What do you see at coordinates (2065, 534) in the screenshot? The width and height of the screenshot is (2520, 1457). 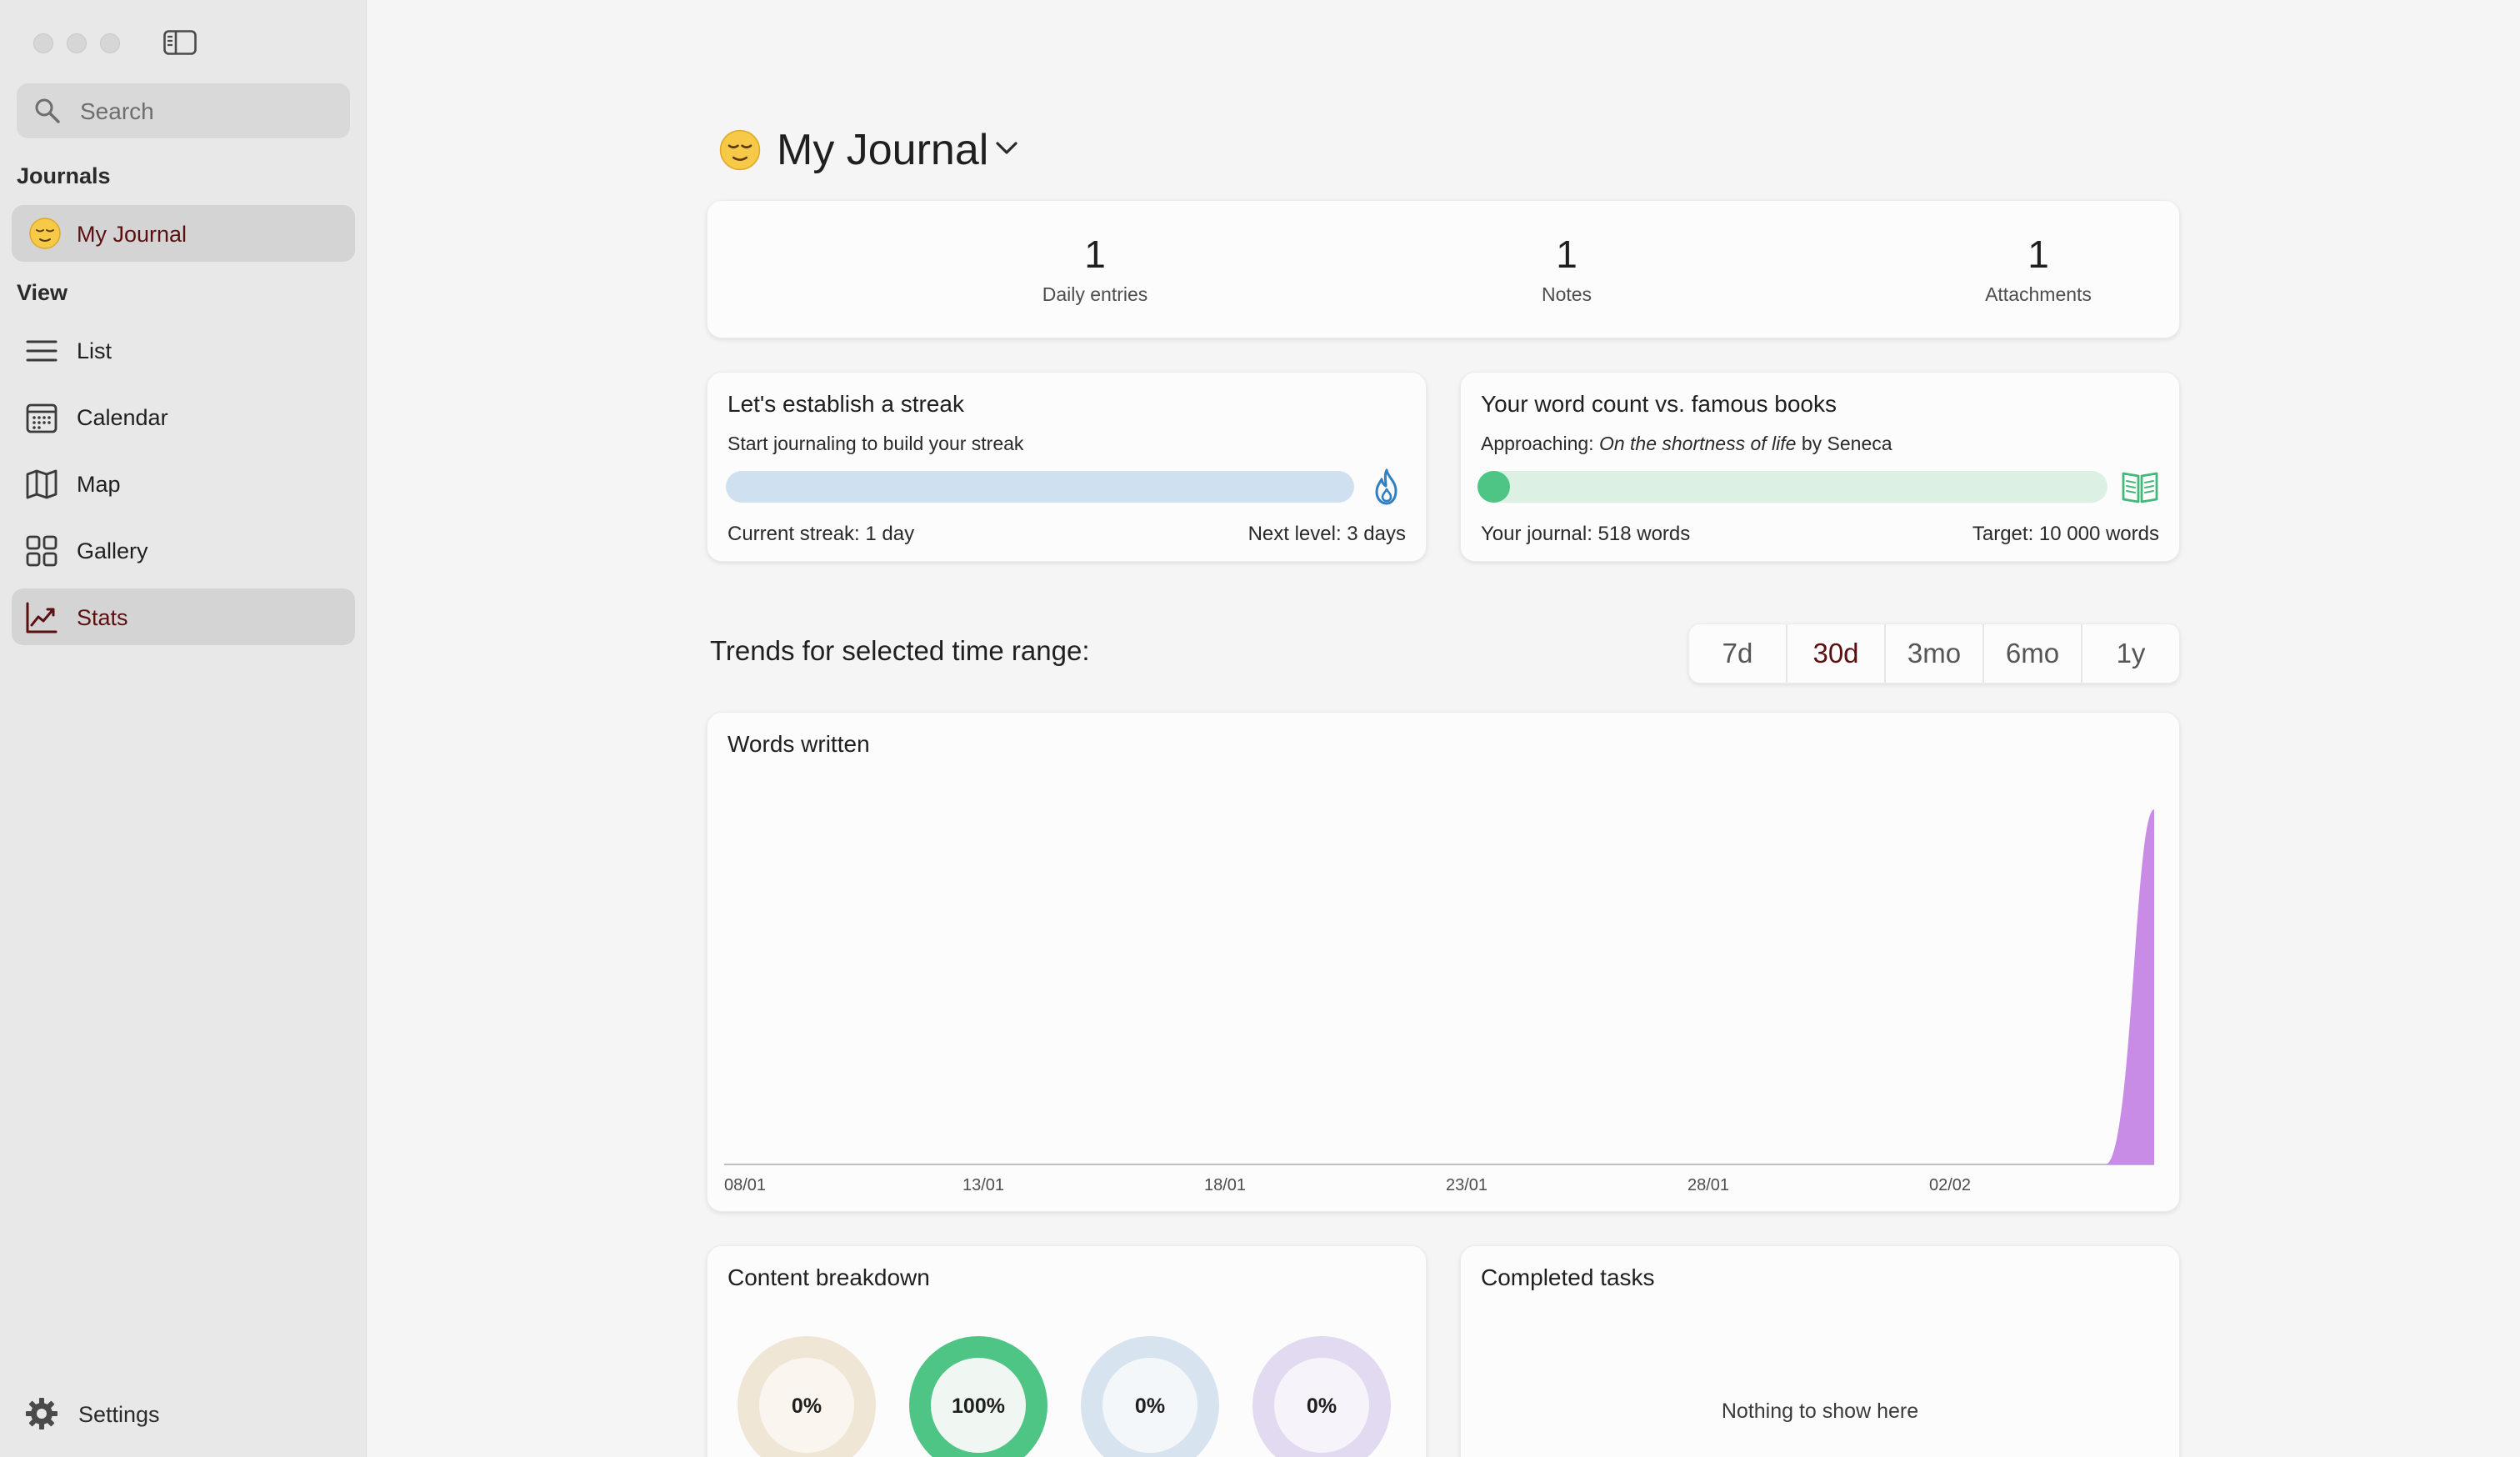 I see `target-word-count: Target: 10 000 words` at bounding box center [2065, 534].